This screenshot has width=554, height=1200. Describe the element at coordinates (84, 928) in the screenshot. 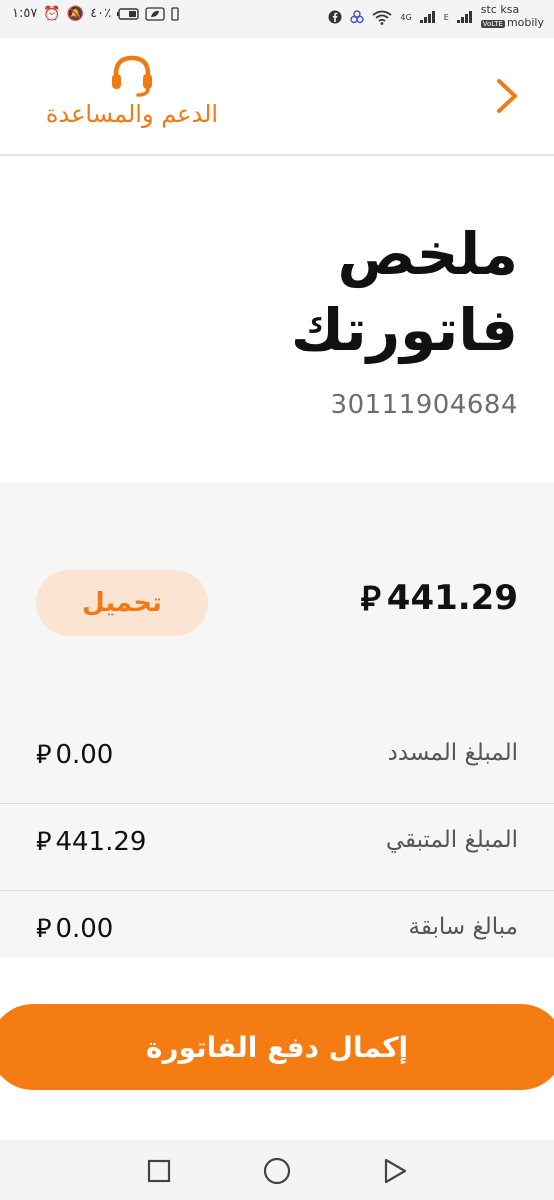

I see `previous-amount-number: 0.00` at that location.